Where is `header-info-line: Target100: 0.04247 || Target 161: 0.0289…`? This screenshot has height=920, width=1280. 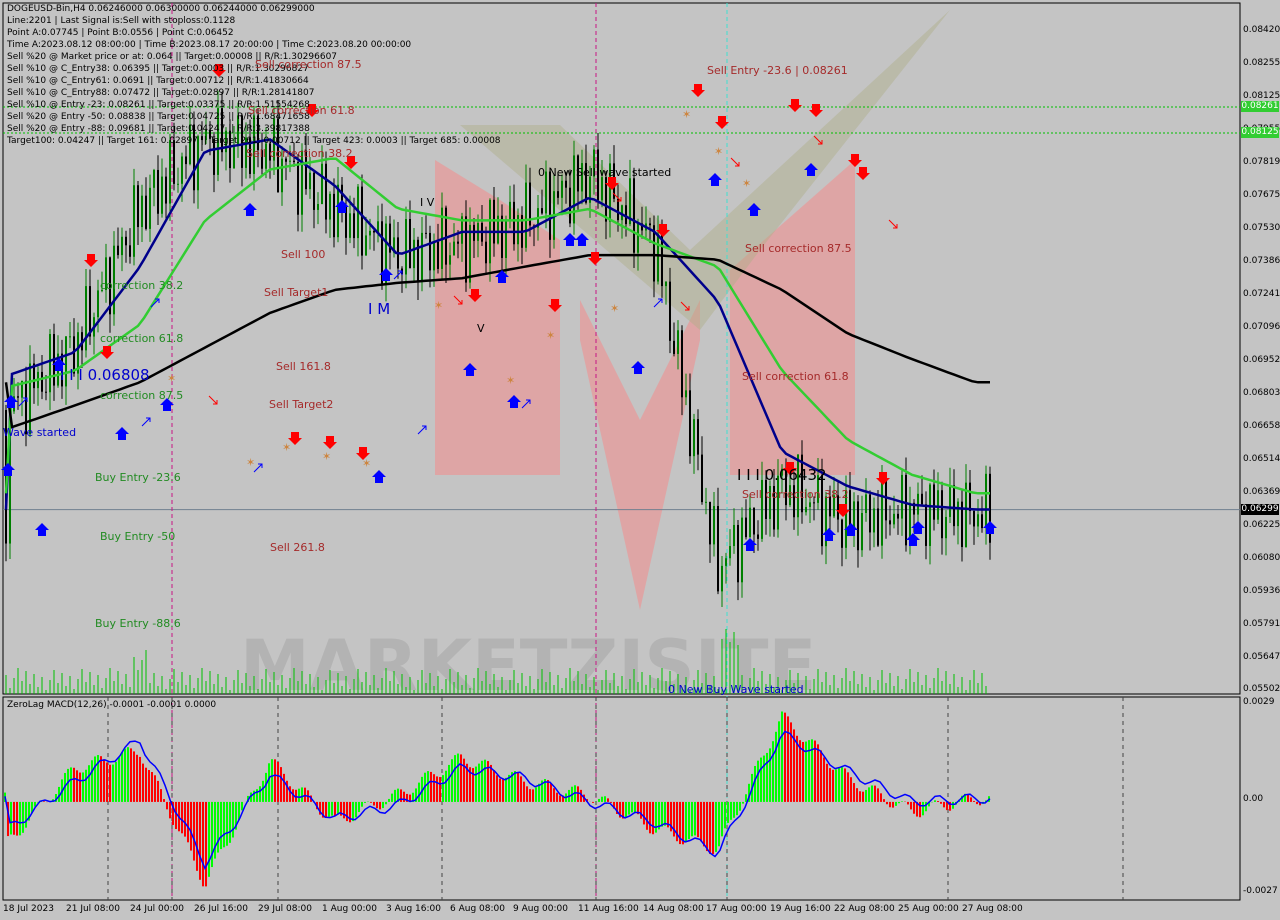 header-info-line: Target100: 0.04247 || Target 161: 0.0289… is located at coordinates (254, 141).